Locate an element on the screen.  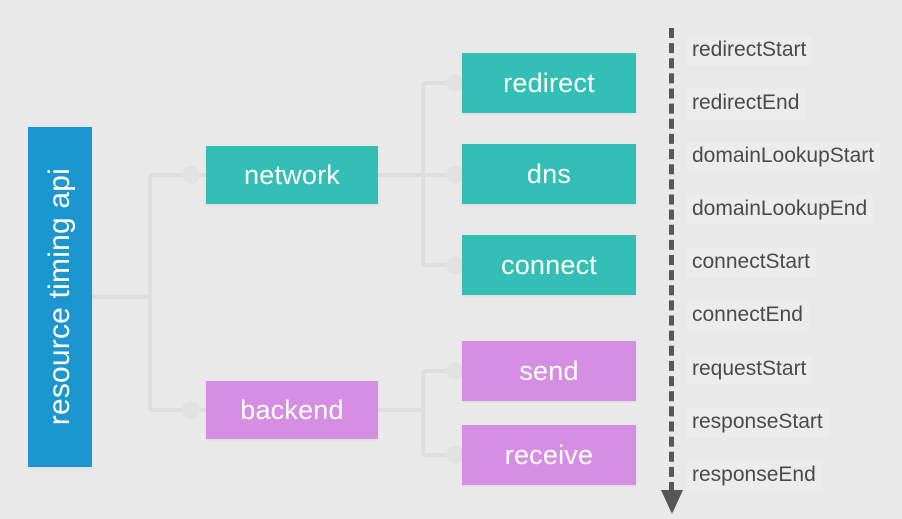
timing-label-redirectStart: redirectStart is located at coordinates (749, 51).